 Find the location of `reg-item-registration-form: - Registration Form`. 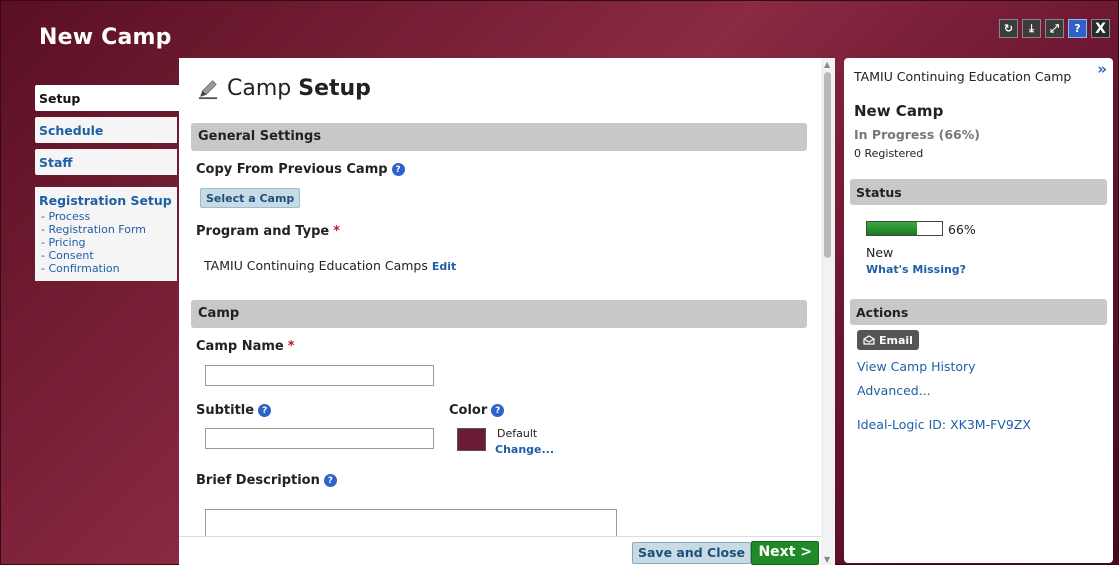

reg-item-registration-form: - Registration Form is located at coordinates (106, 229).